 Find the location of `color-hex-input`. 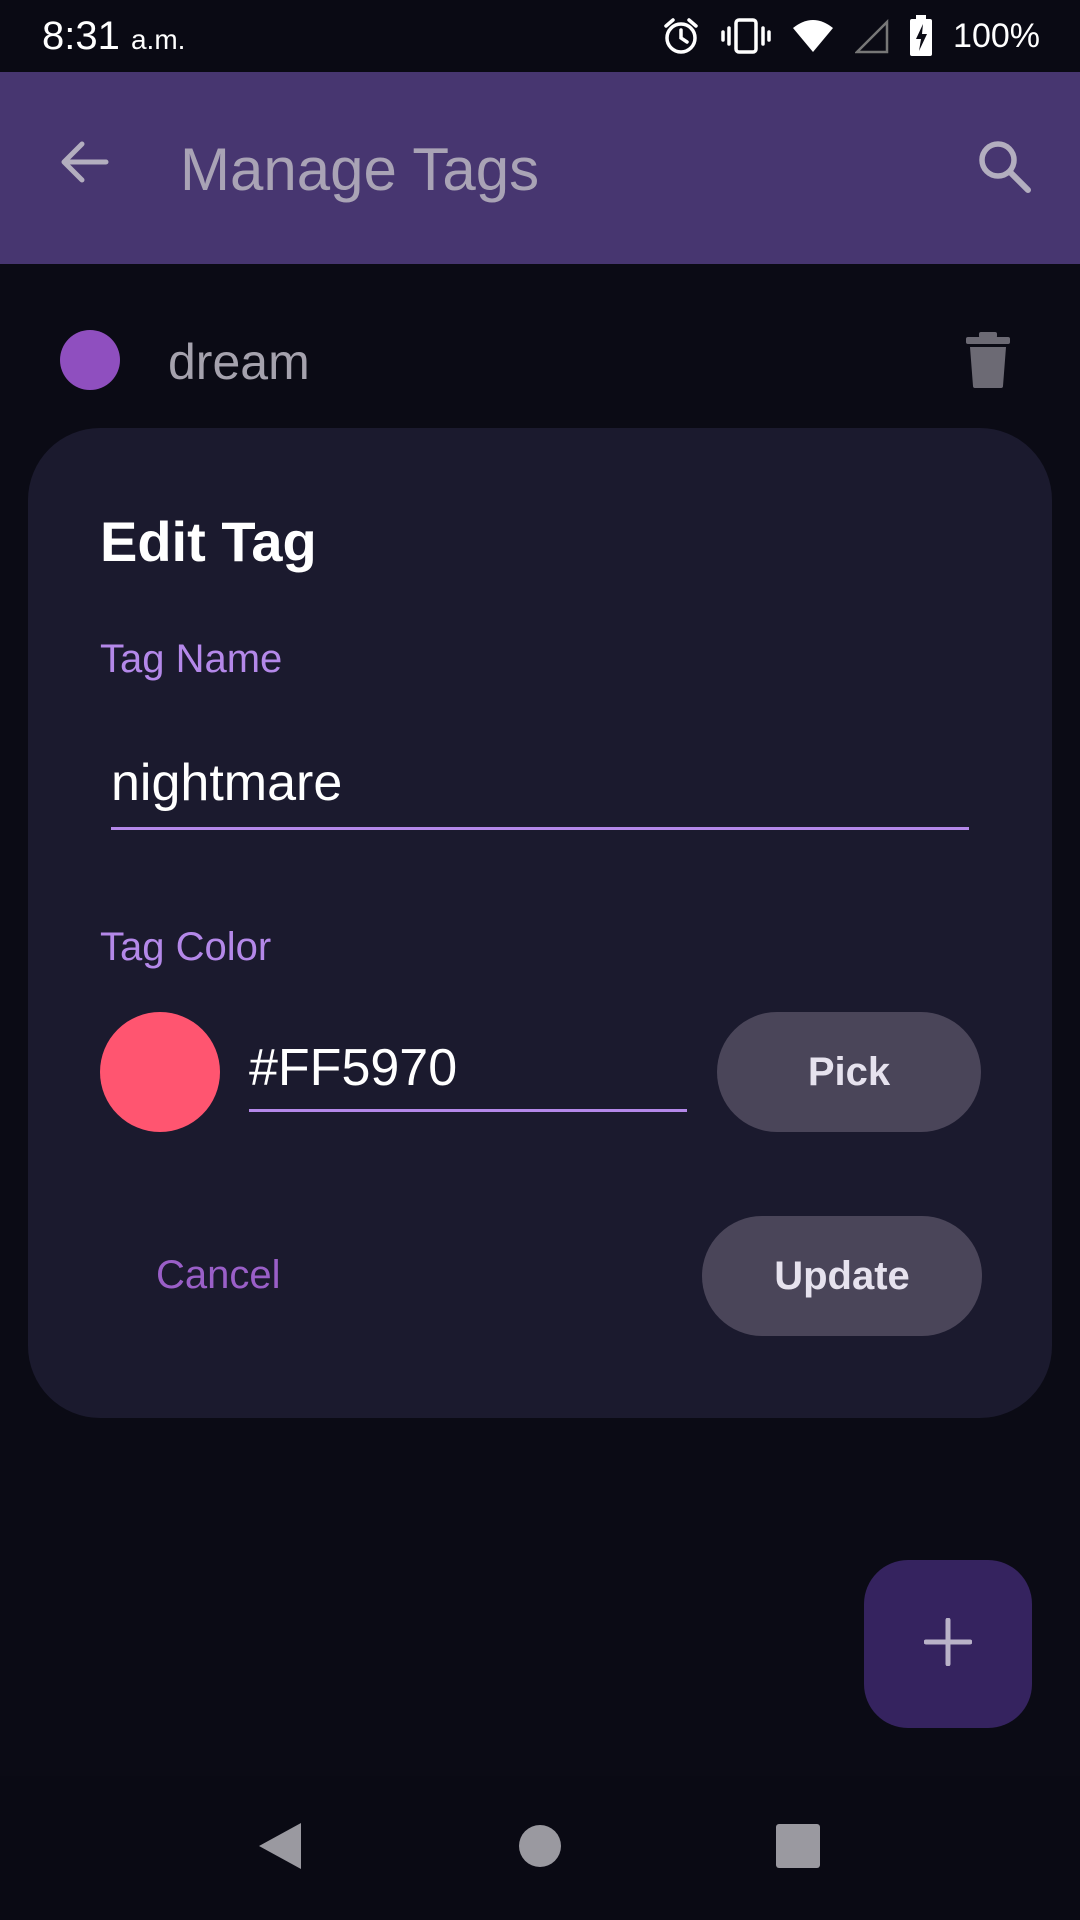

color-hex-input is located at coordinates (468, 1072).